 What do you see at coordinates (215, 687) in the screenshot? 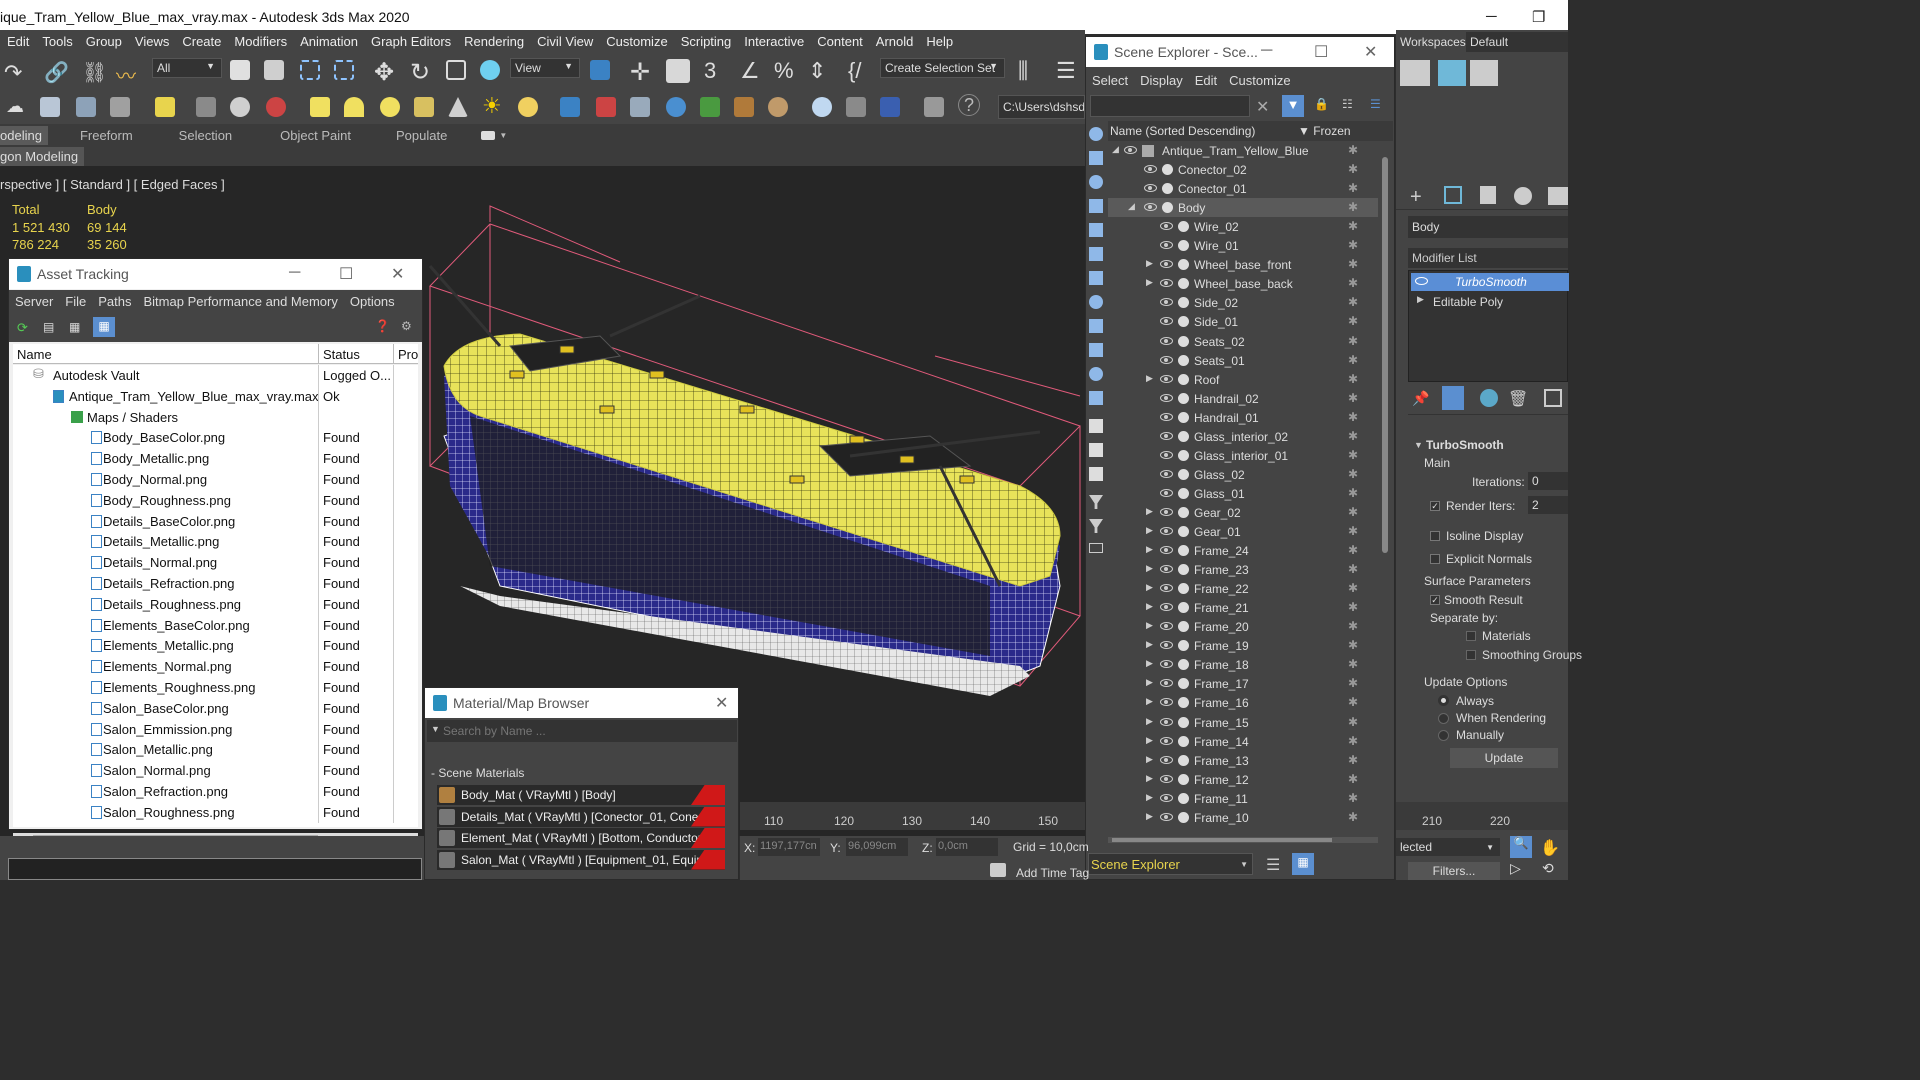
I see `asset-row: Elements_Roughness.png Found` at bounding box center [215, 687].